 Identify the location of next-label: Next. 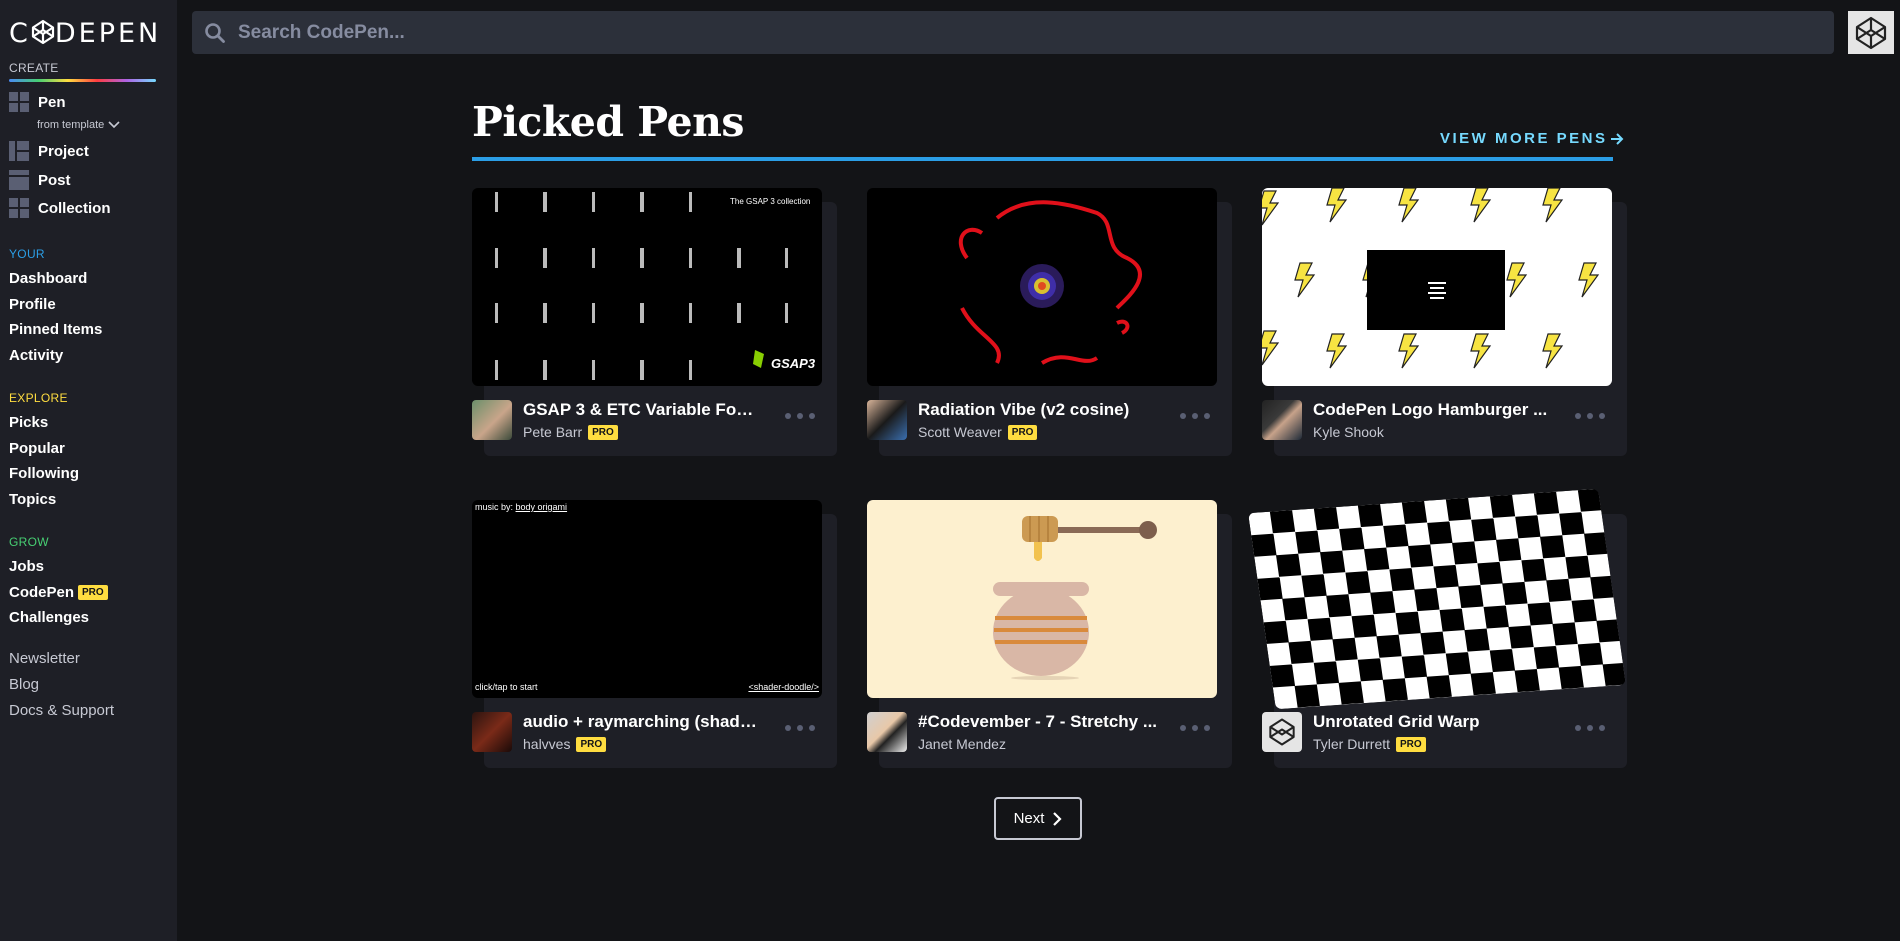
(1029, 818).